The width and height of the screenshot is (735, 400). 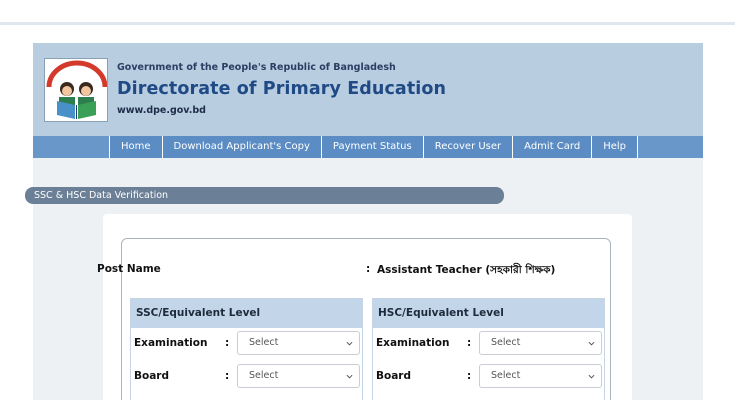 I want to click on ssc-examination-label: Examination, so click(x=171, y=343).